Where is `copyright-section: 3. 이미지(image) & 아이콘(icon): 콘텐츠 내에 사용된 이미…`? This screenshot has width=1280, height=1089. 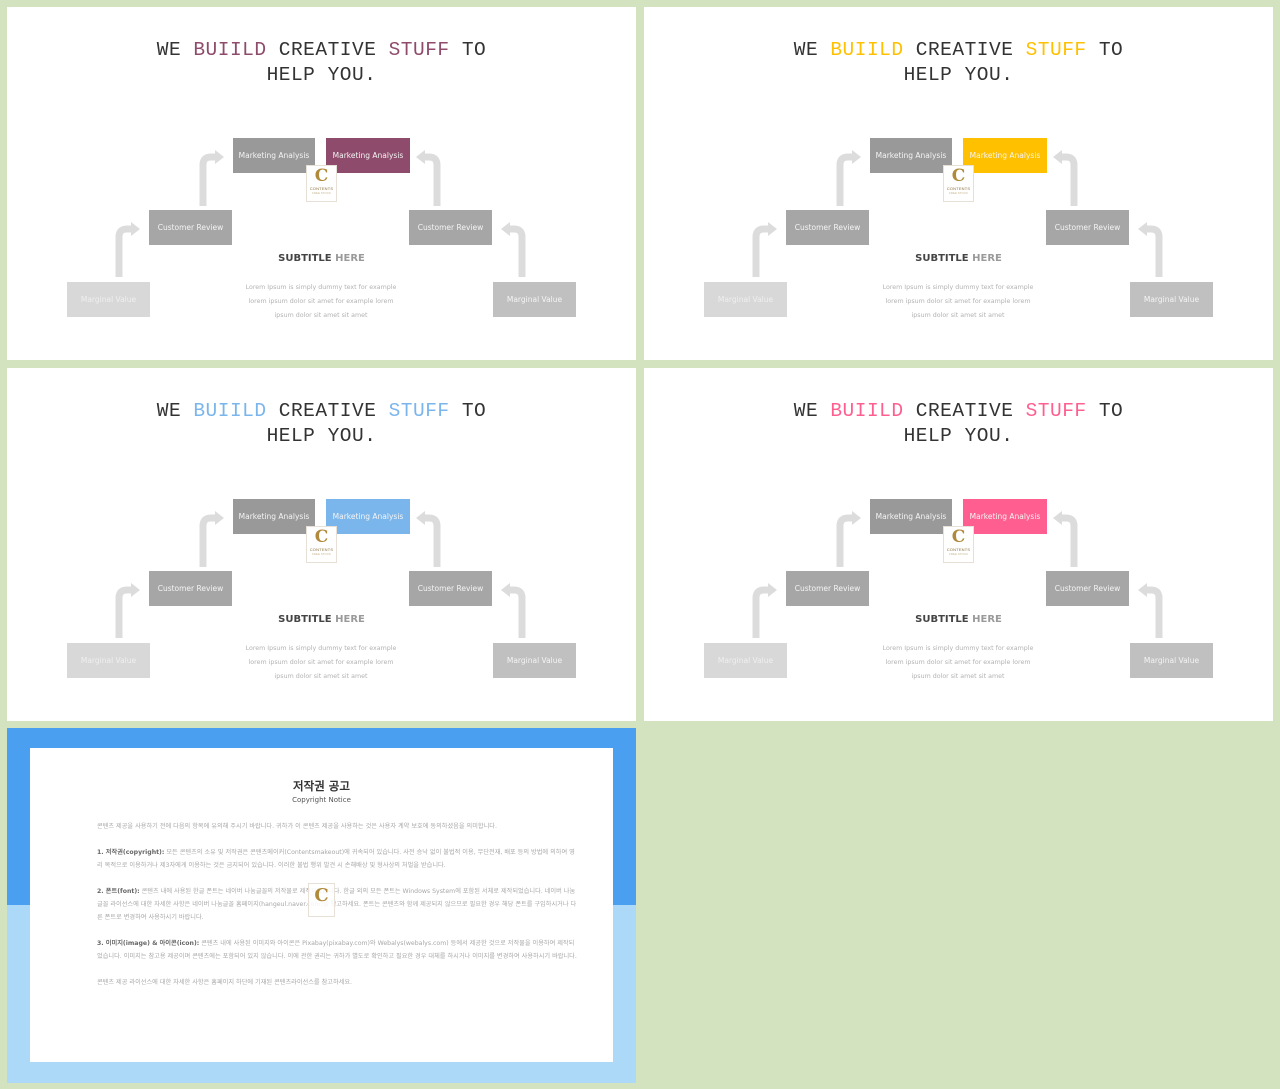
copyright-section: 3. 이미지(image) & 아이콘(icon): 콘텐츠 내에 사용된 이미… is located at coordinates (337, 950).